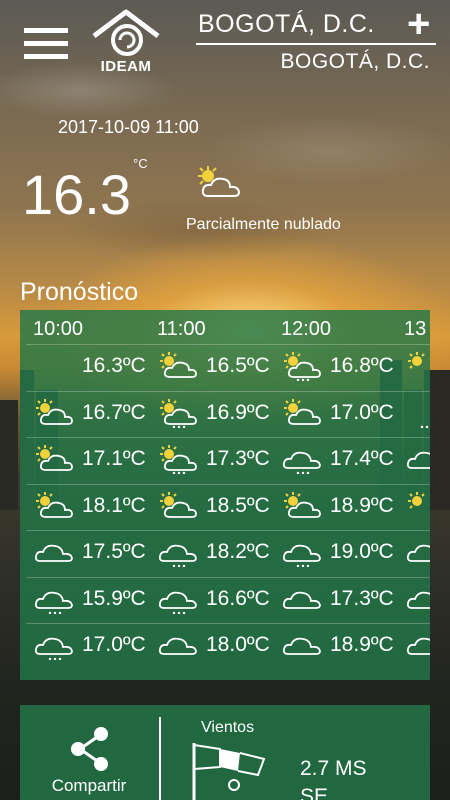  What do you see at coordinates (128, 127) in the screenshot?
I see `current-datetime: 2017-10-09 11:00` at bounding box center [128, 127].